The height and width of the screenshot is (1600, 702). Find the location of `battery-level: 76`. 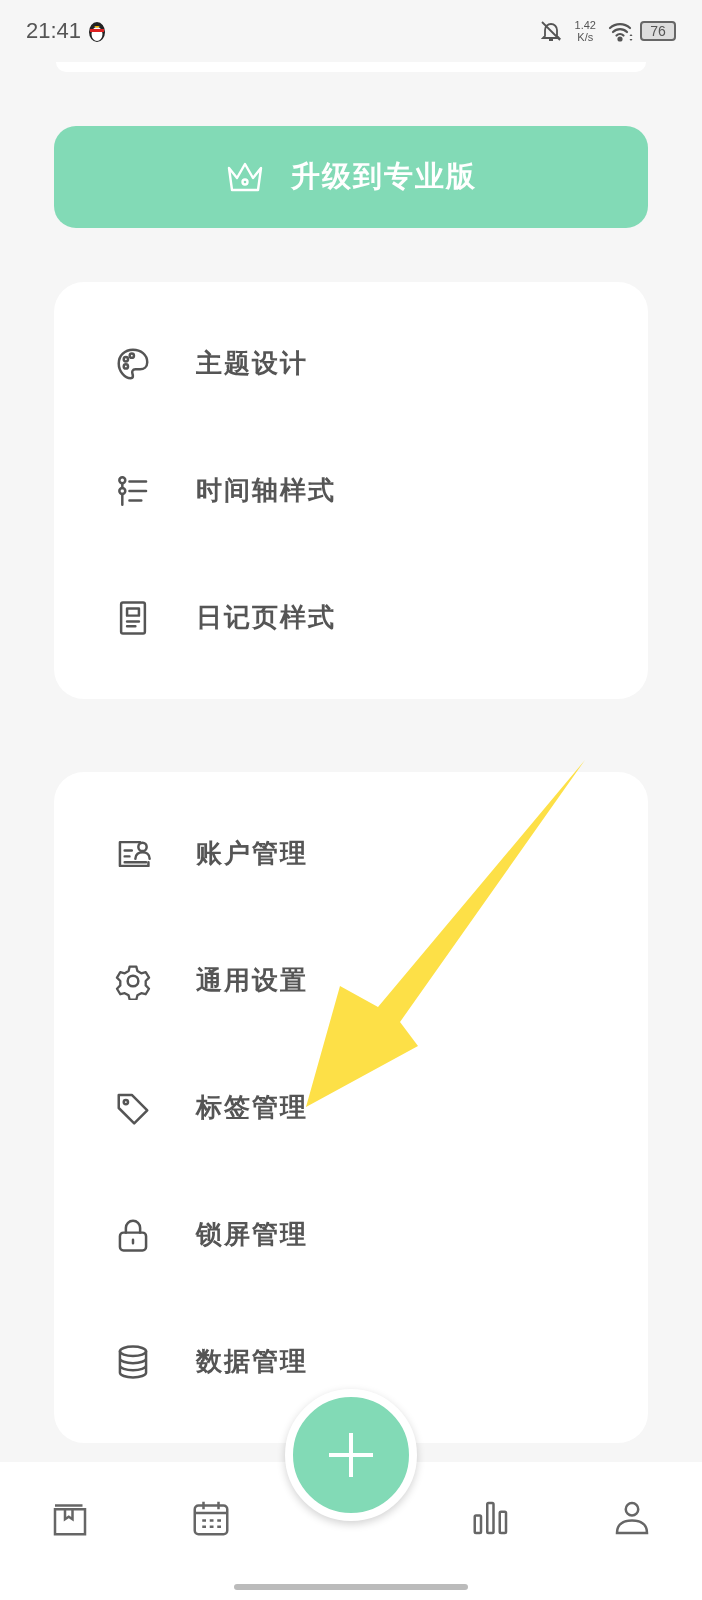

battery-level: 76 is located at coordinates (658, 31).